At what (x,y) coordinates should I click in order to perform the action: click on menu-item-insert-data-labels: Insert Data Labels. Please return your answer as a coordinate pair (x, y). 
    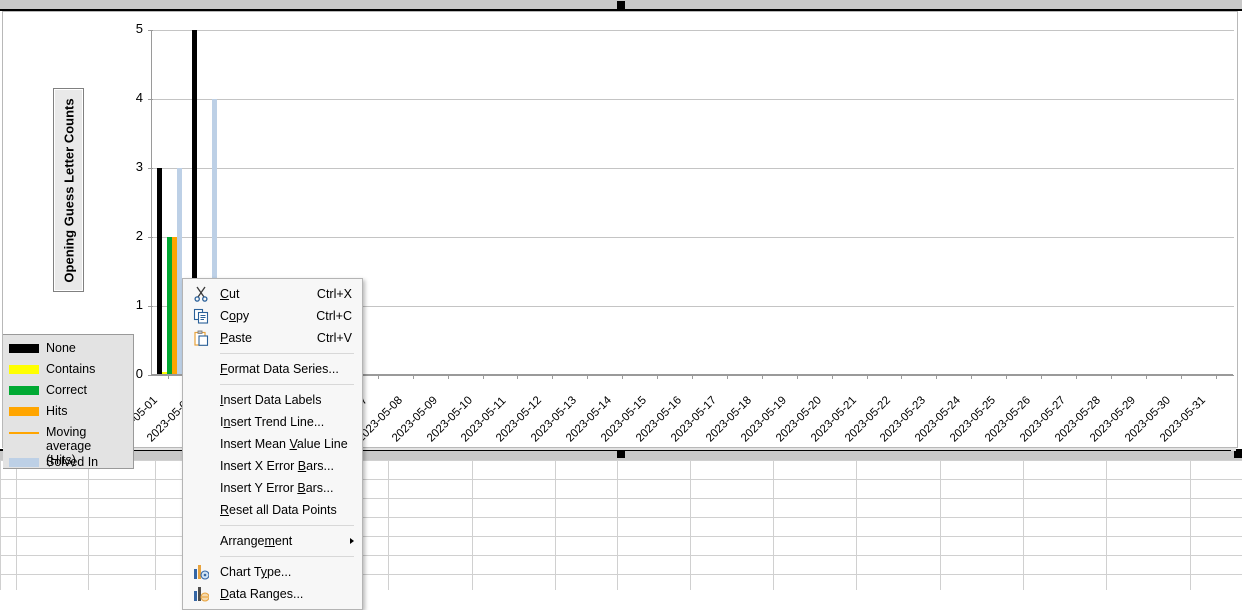
    Looking at the image, I should click on (272, 400).